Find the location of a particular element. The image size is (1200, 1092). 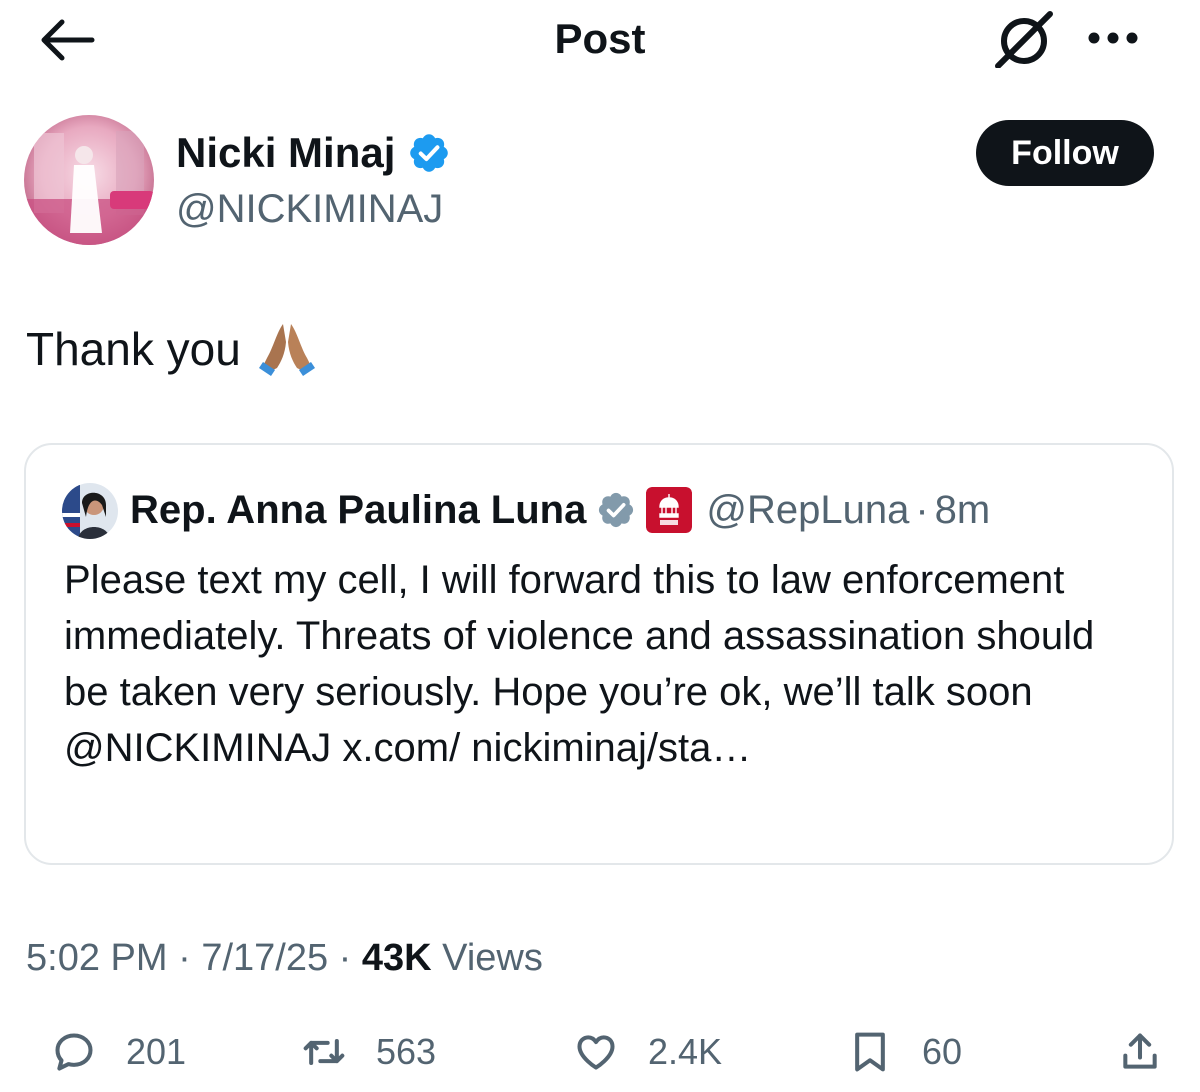

grok-icon is located at coordinates (1024, 40).